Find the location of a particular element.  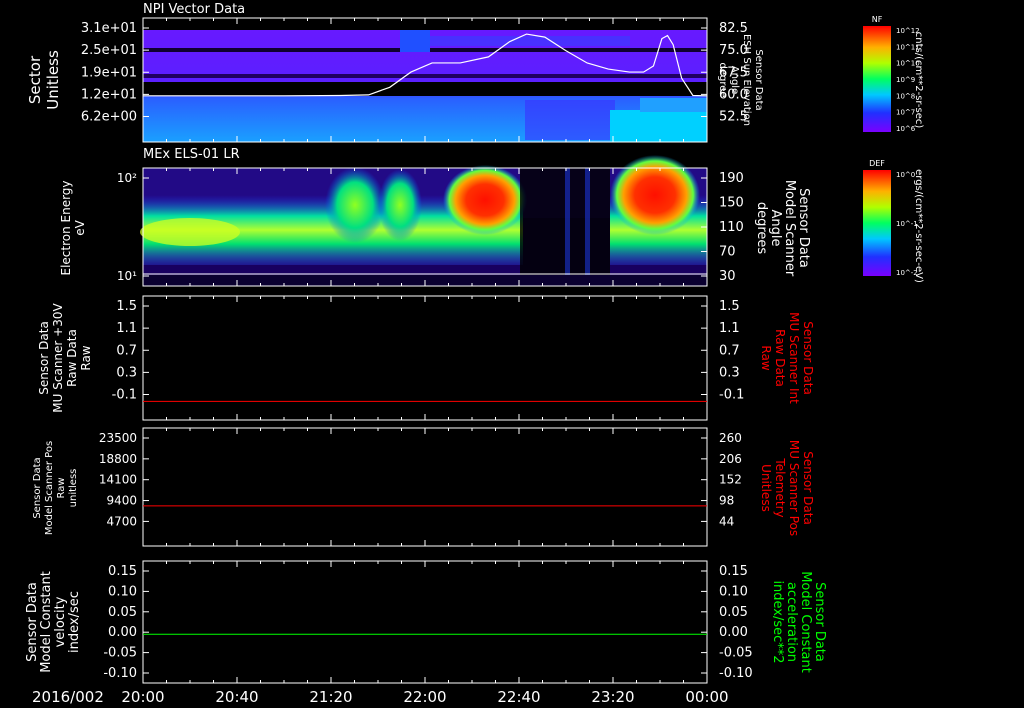

y-tick-label-left: 18800 is located at coordinates (118, 459).